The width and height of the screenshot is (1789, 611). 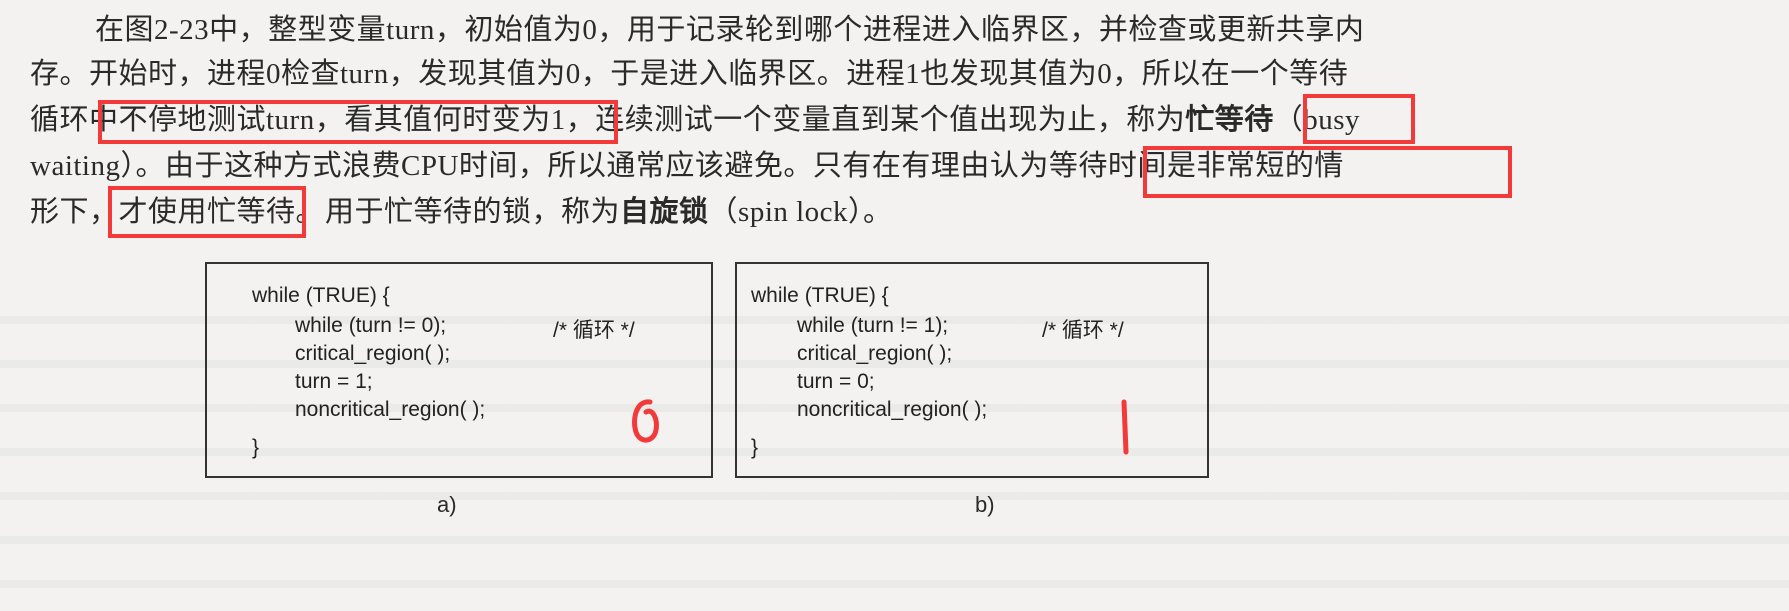 I want to click on handwritten-annotations, so click(x=880, y=427).